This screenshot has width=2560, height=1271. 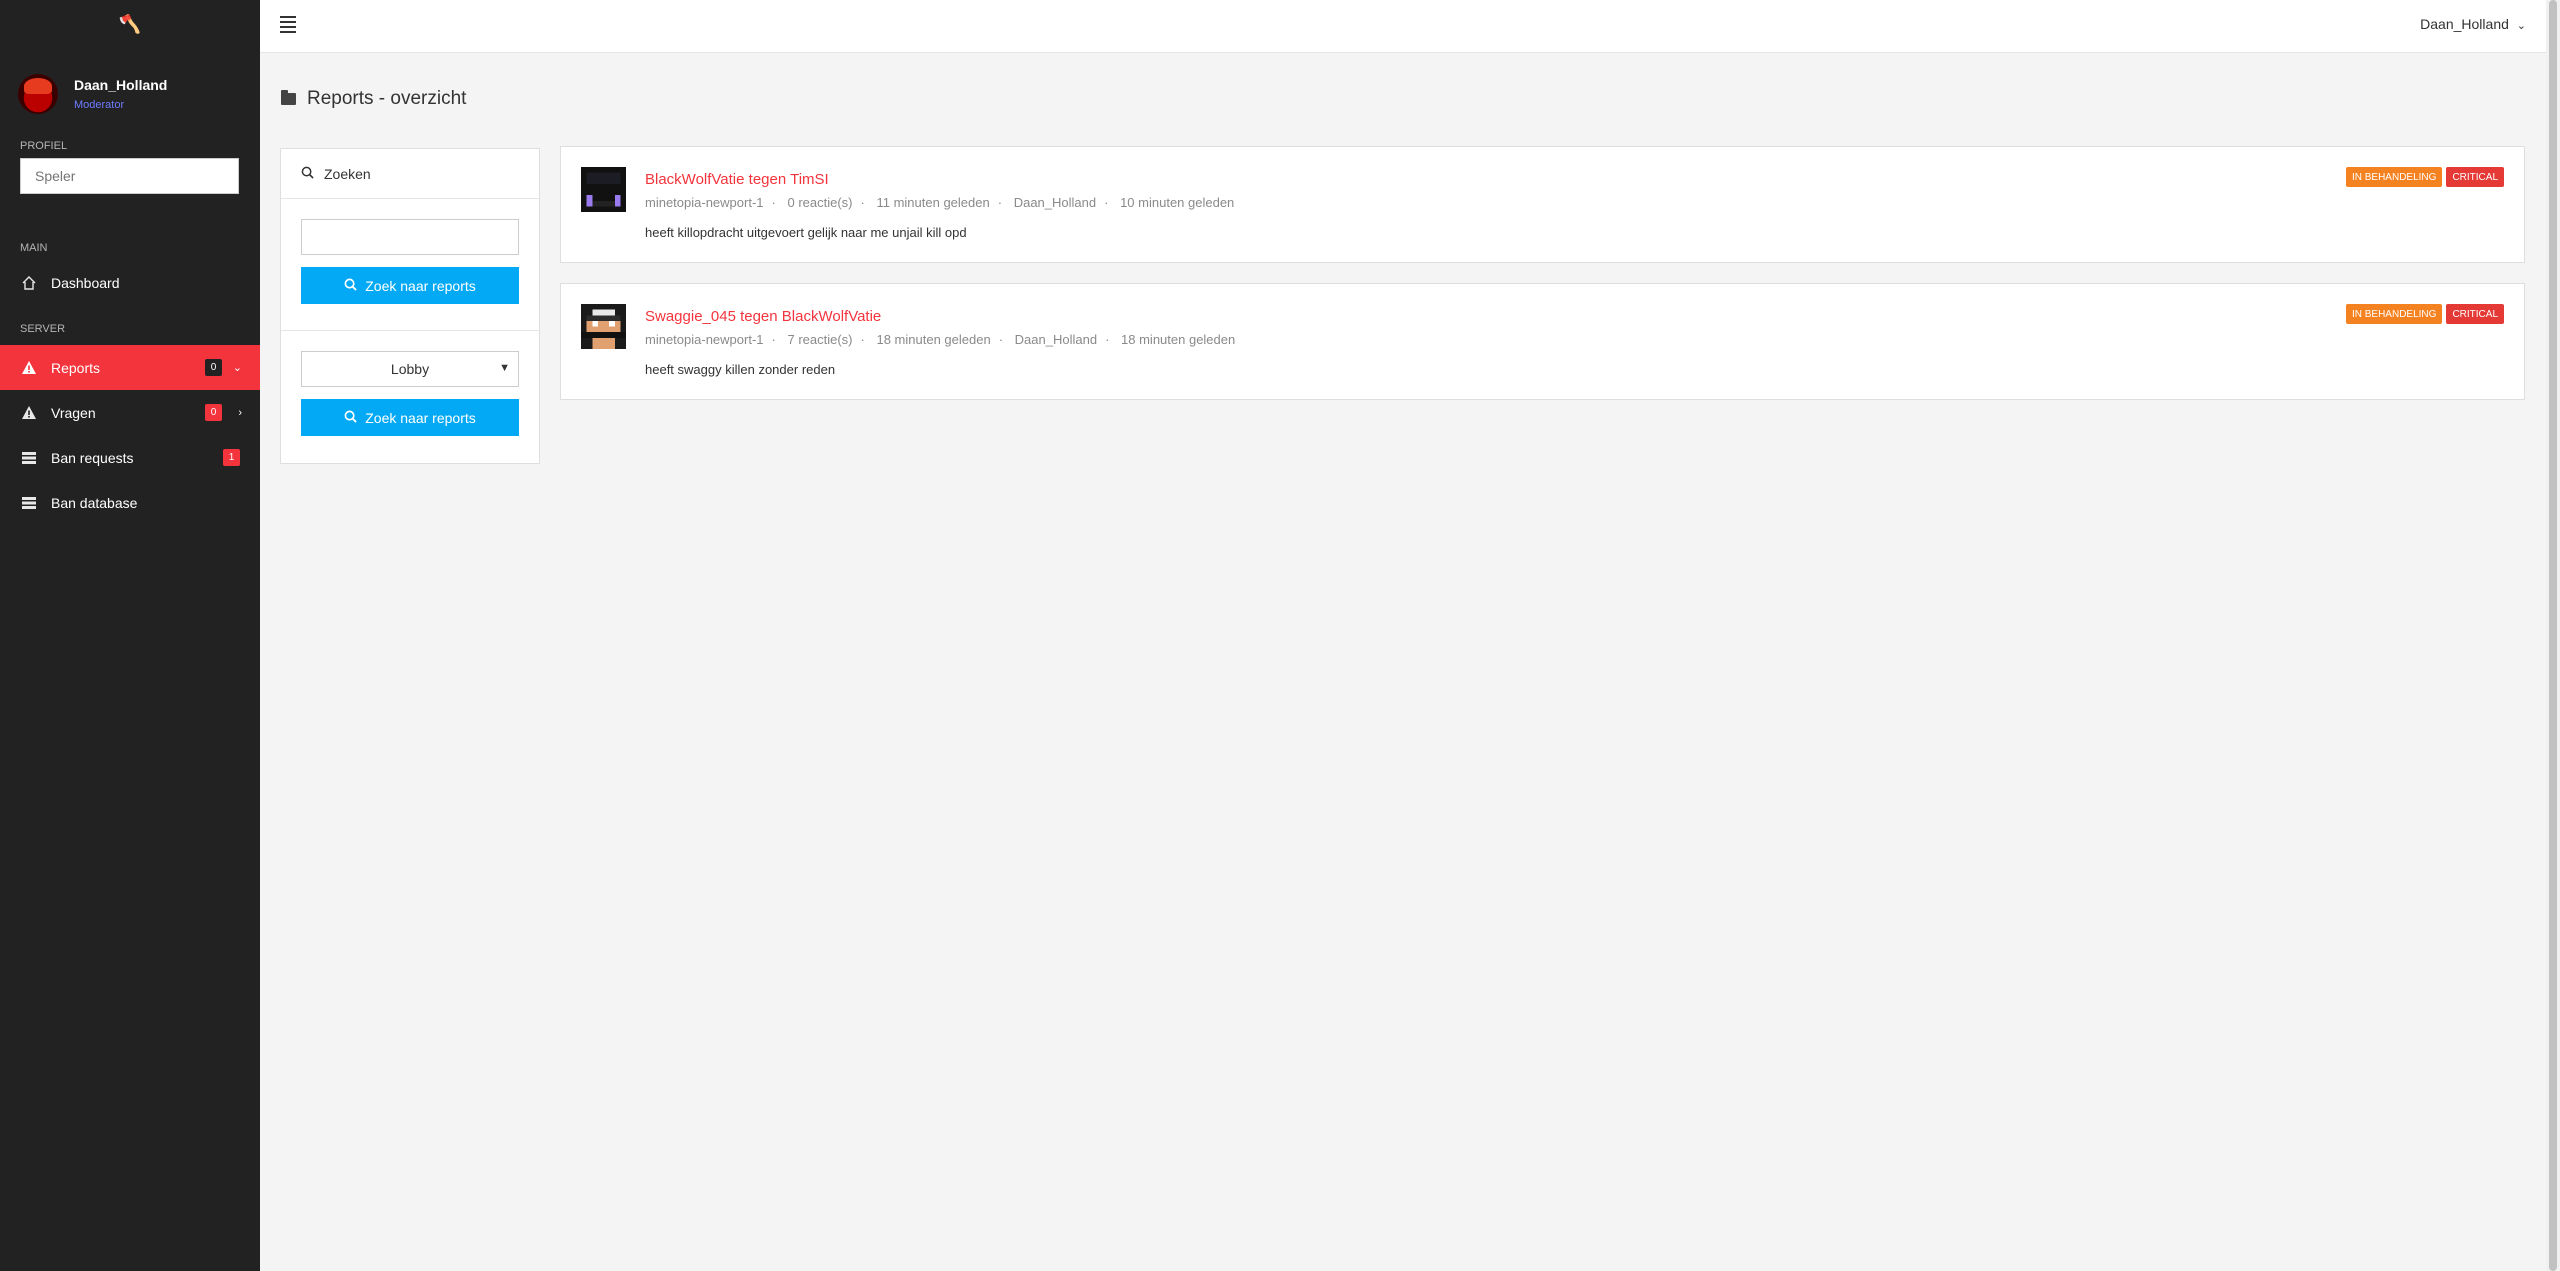 What do you see at coordinates (130, 24) in the screenshot?
I see `logo-icon: 🪓` at bounding box center [130, 24].